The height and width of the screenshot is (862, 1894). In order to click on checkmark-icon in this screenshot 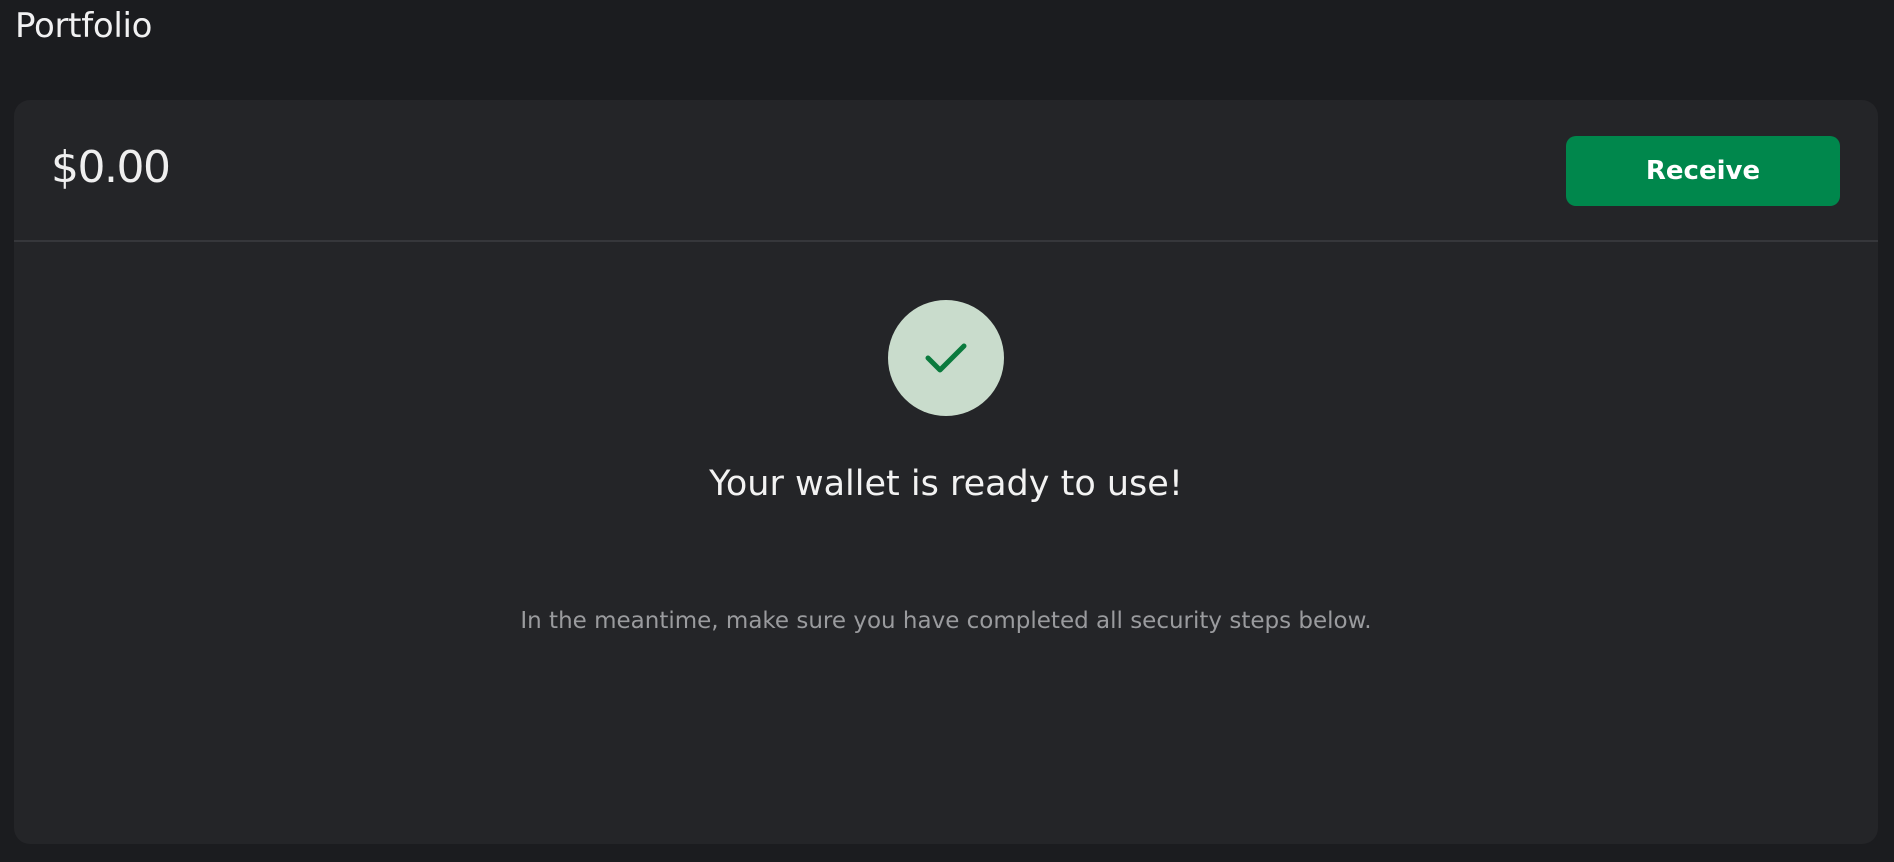, I will do `click(946, 358)`.